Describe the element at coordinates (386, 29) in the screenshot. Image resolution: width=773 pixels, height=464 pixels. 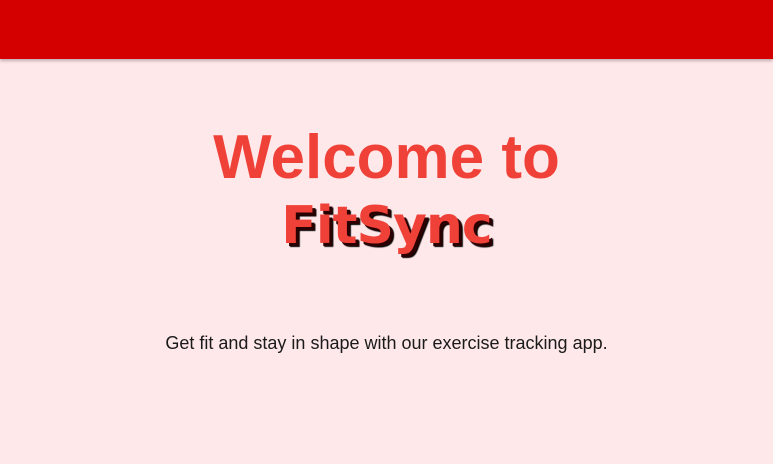
I see `header-bar` at that location.